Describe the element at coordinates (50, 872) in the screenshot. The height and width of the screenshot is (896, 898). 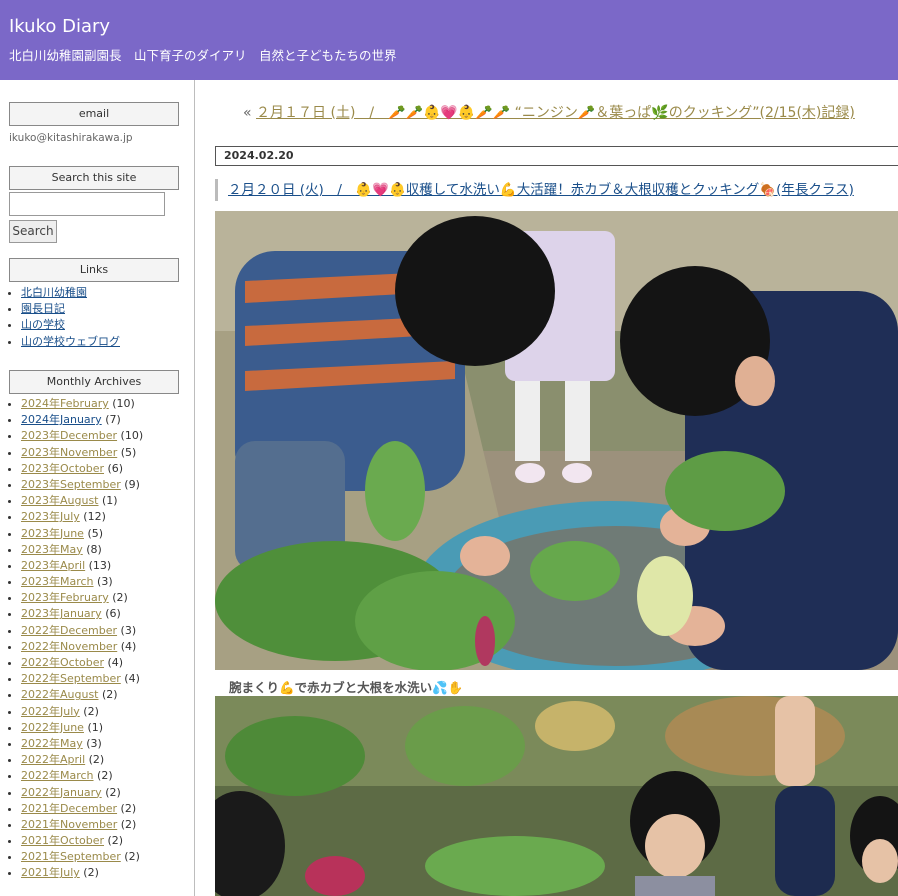
I see `archive-link: 2021年July` at that location.